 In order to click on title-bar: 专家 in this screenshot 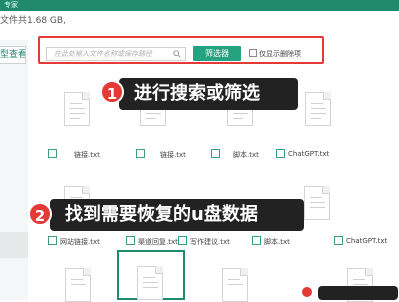, I will do `click(199, 5)`.